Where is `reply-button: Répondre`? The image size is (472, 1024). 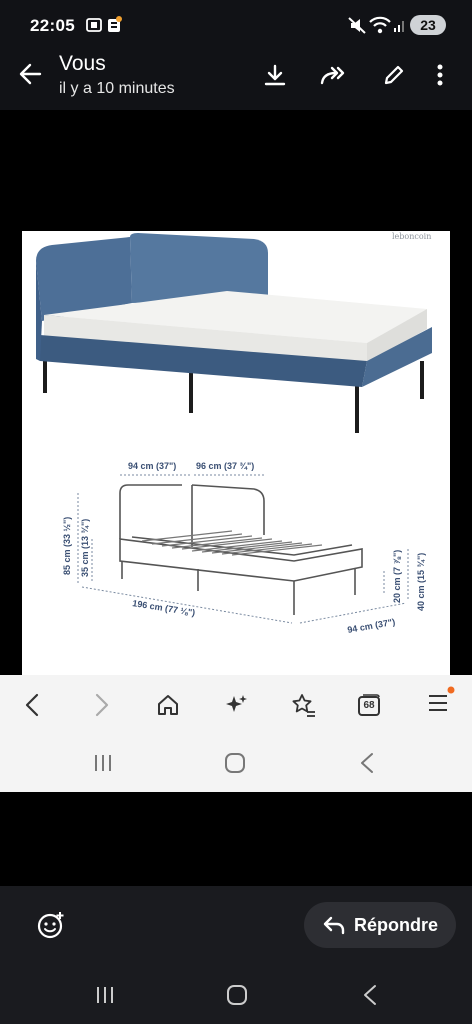
reply-button: Répondre is located at coordinates (380, 925).